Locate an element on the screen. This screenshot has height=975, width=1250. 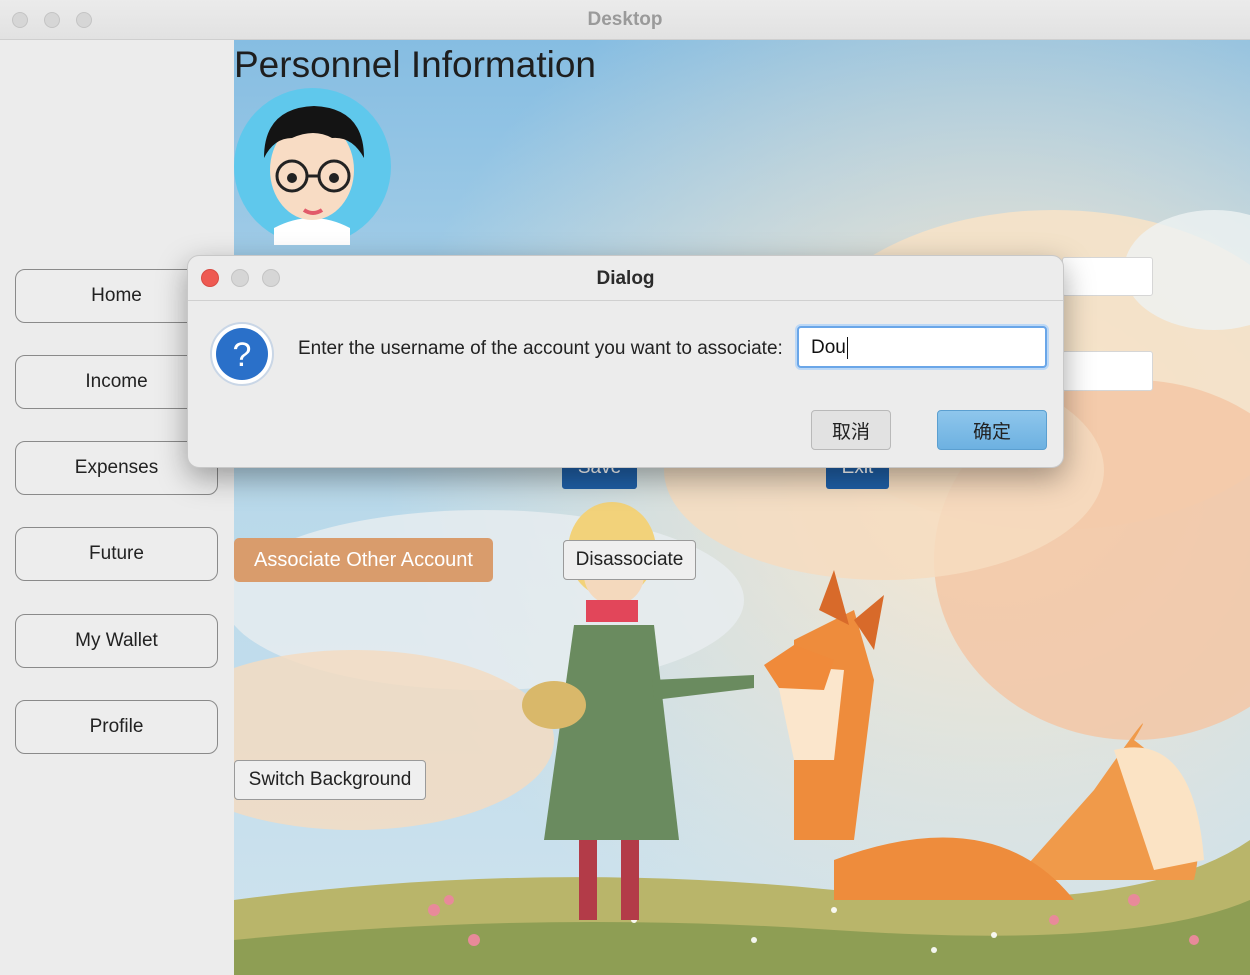
avatar is located at coordinates (312, 166).